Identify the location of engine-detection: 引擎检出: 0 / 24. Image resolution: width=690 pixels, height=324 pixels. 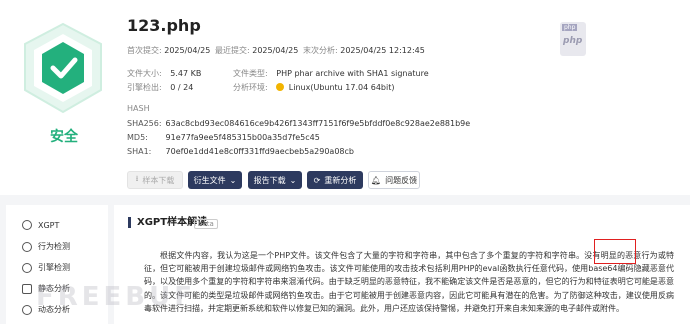
(160, 87).